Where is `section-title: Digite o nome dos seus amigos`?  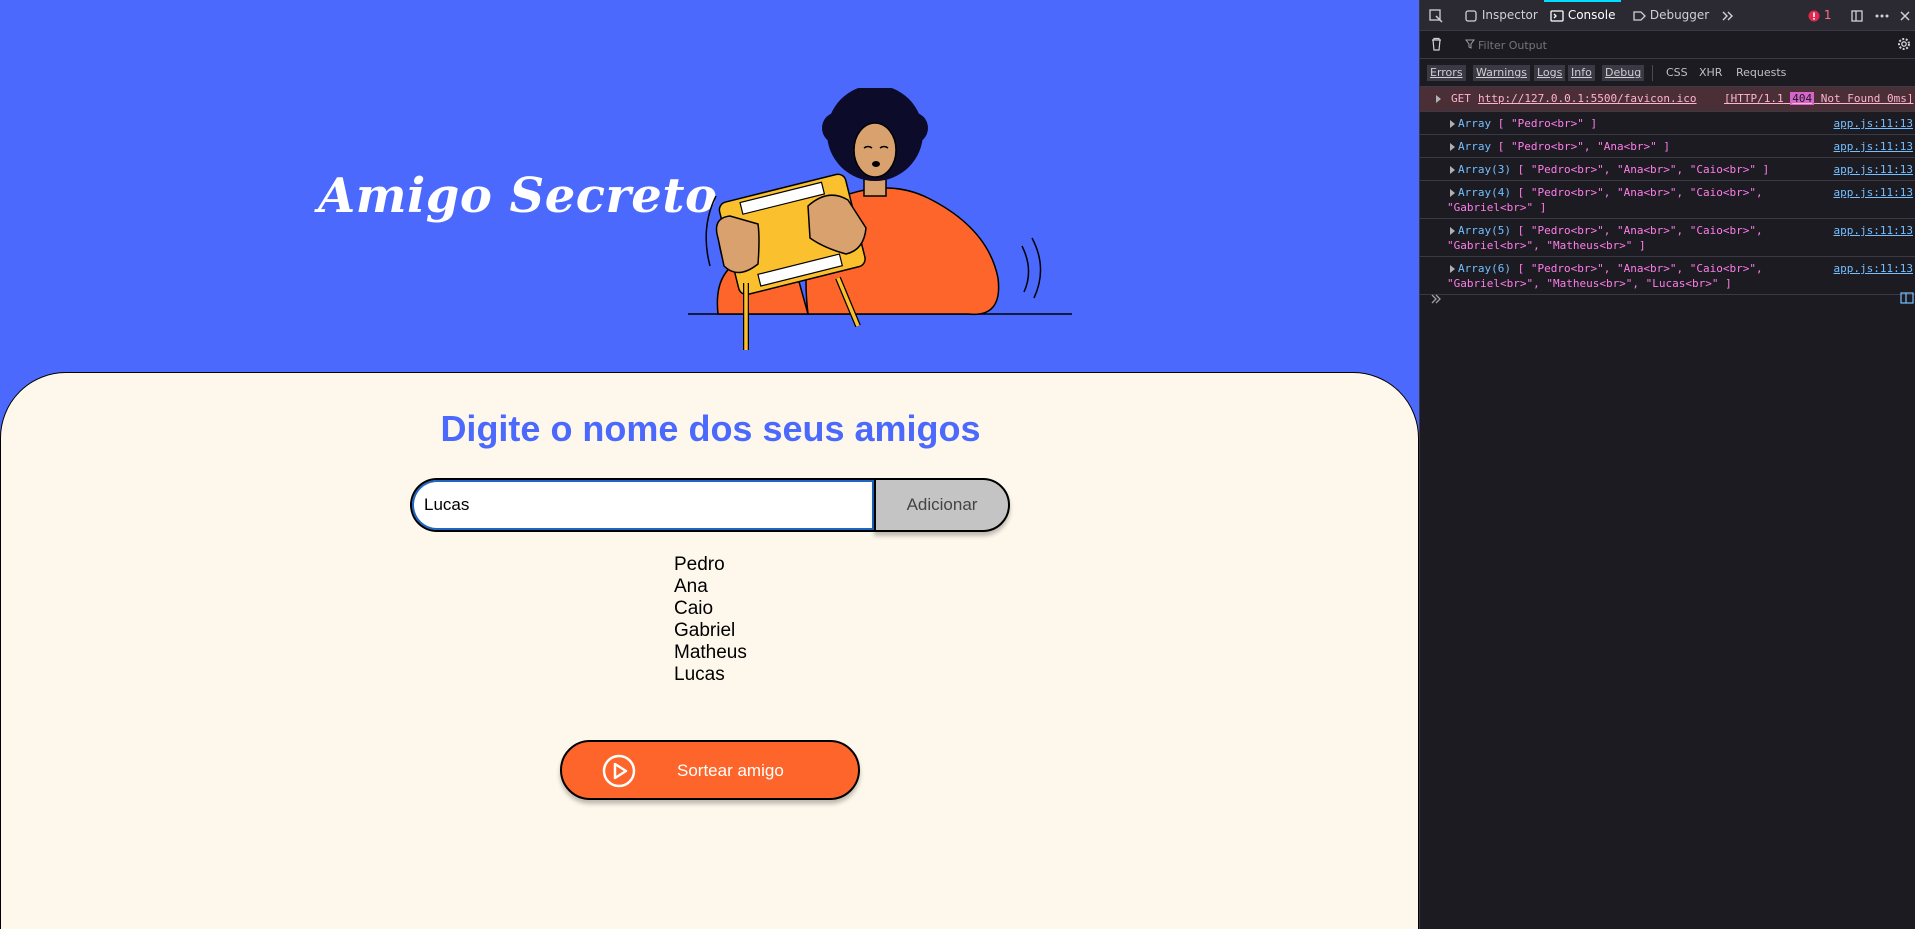
section-title: Digite o nome dos seus amigos is located at coordinates (710, 428).